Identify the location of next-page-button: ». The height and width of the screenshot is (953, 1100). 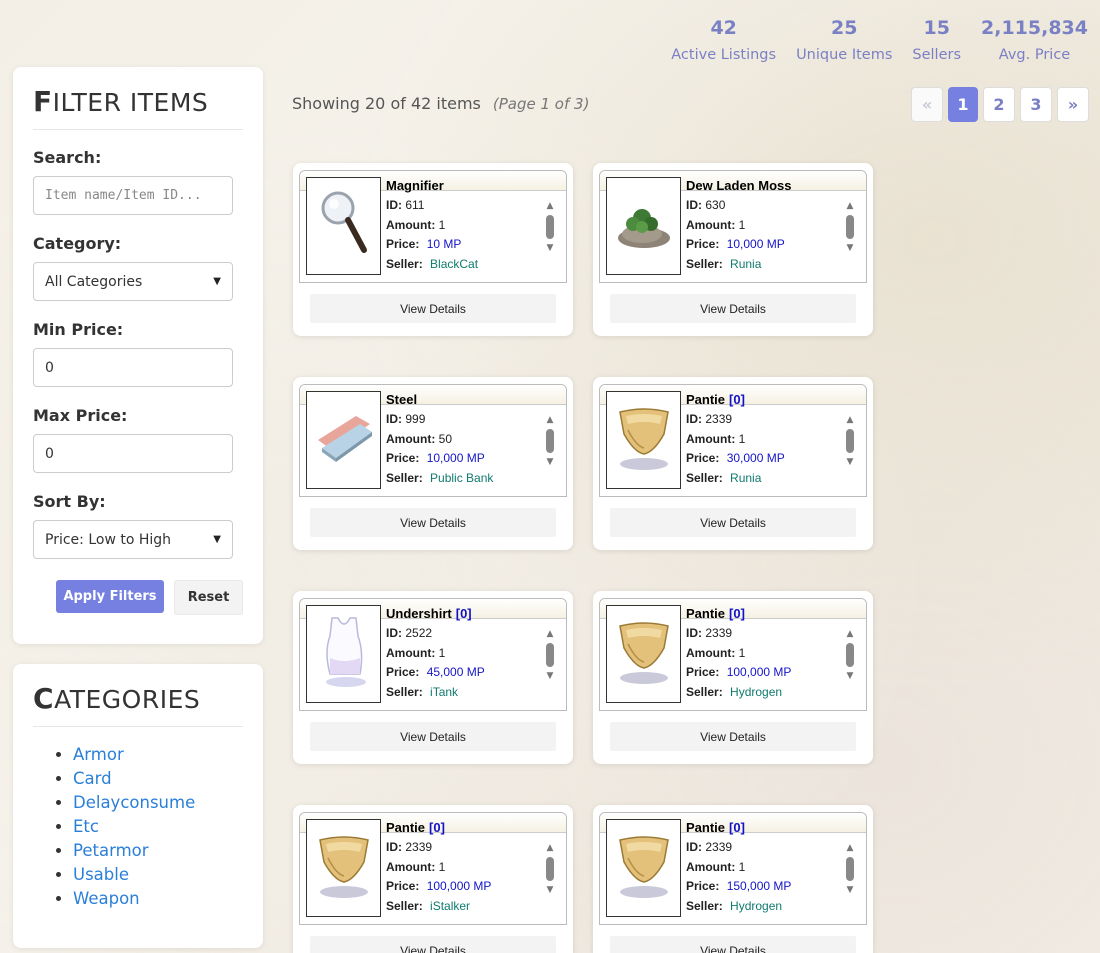
(1073, 104).